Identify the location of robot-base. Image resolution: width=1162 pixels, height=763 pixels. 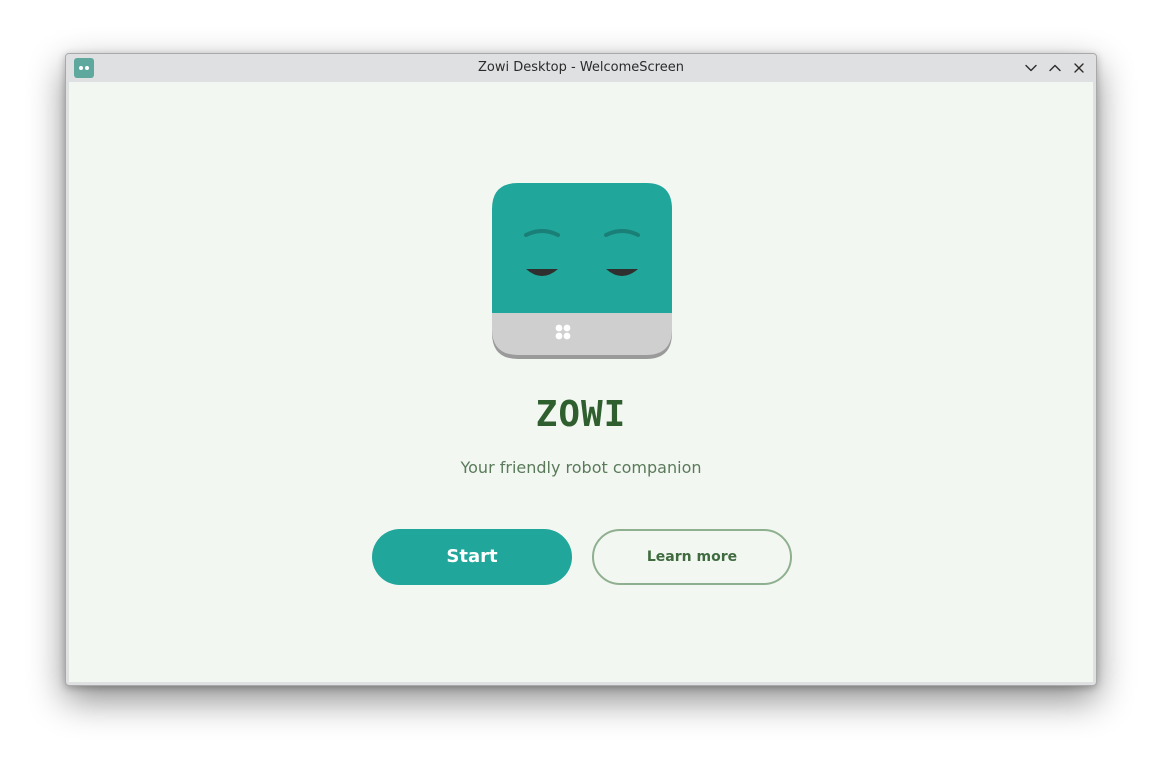
(582, 333).